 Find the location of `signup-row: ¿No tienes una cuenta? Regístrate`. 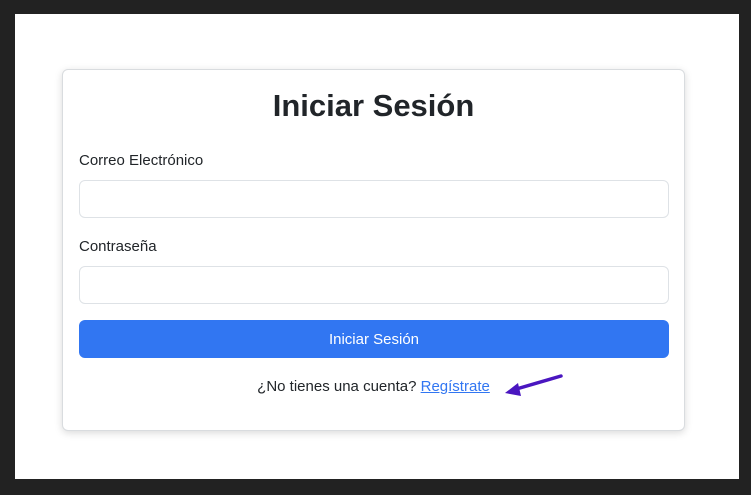

signup-row: ¿No tienes una cuenta? Regístrate is located at coordinates (373, 386).